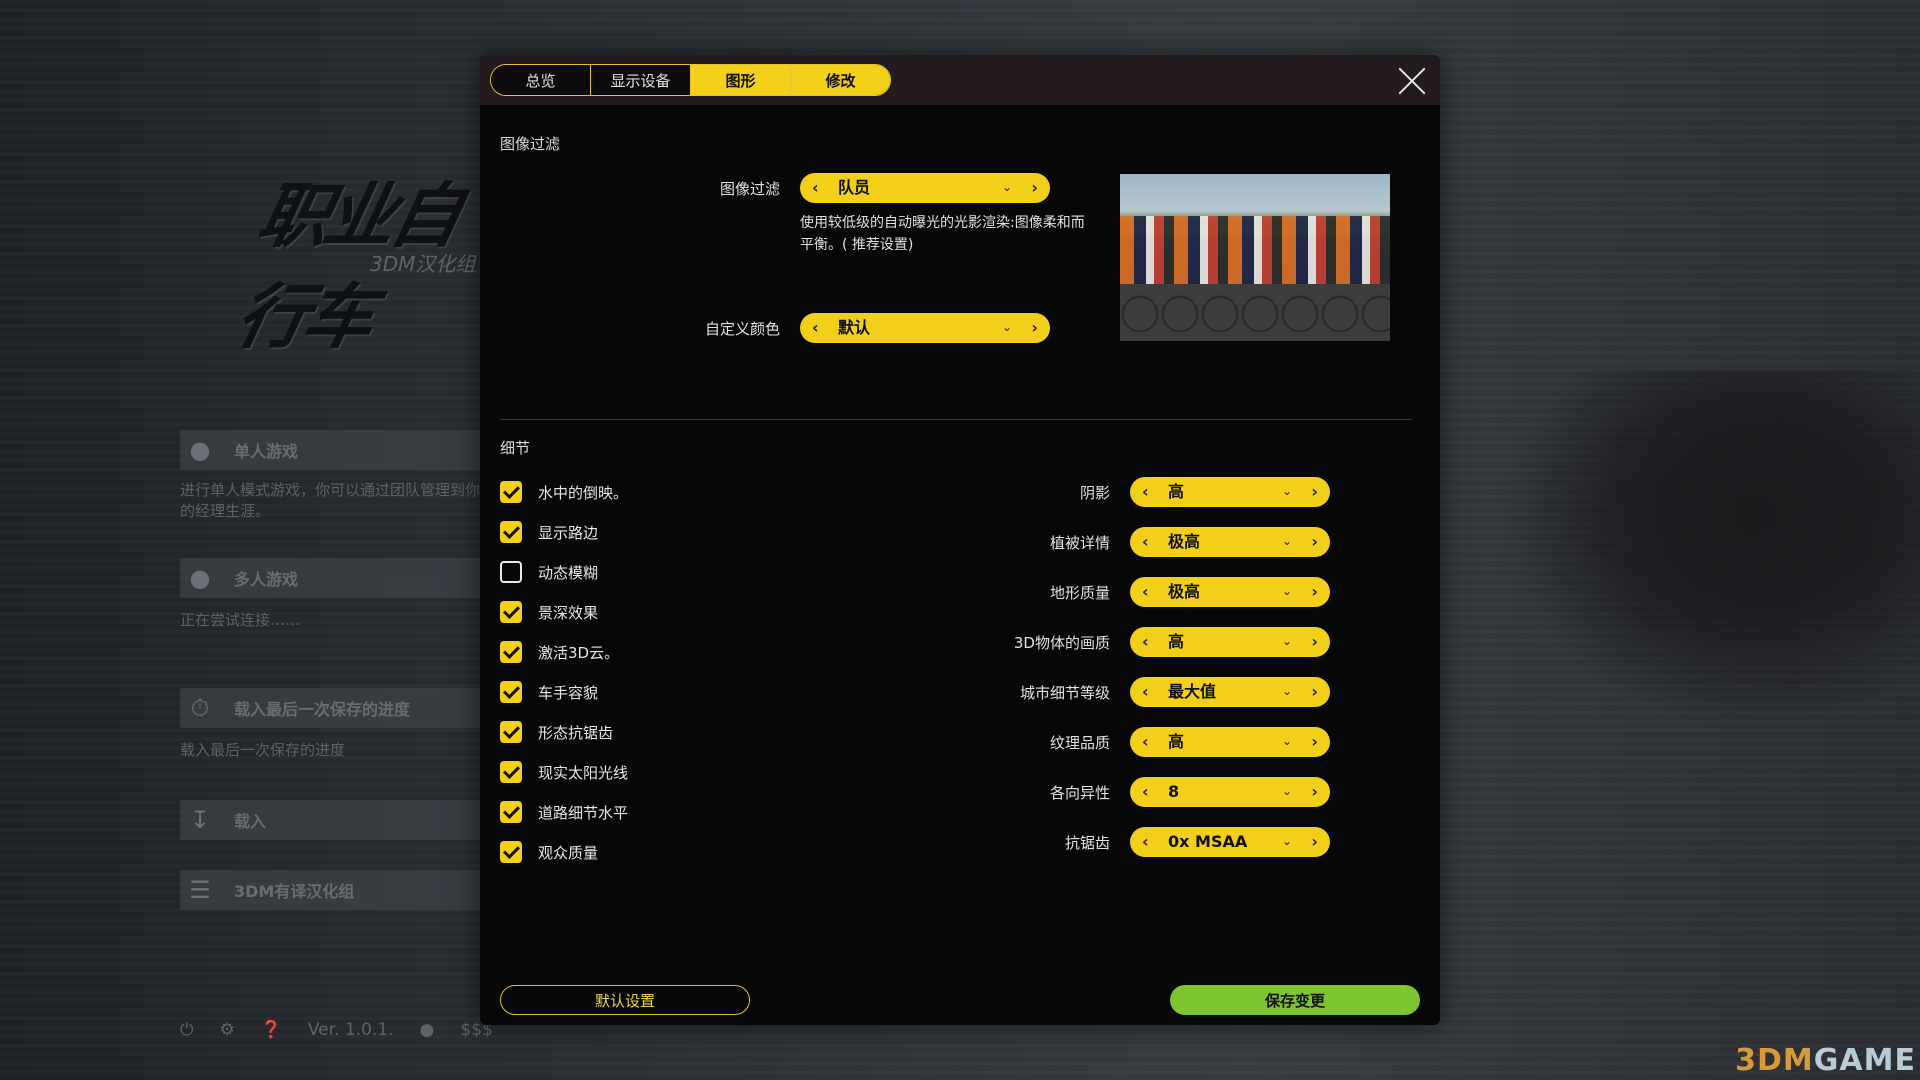 The width and height of the screenshot is (1920, 1080). Describe the element at coordinates (540, 80) in the screenshot. I see `tab-overview: 总览` at that location.